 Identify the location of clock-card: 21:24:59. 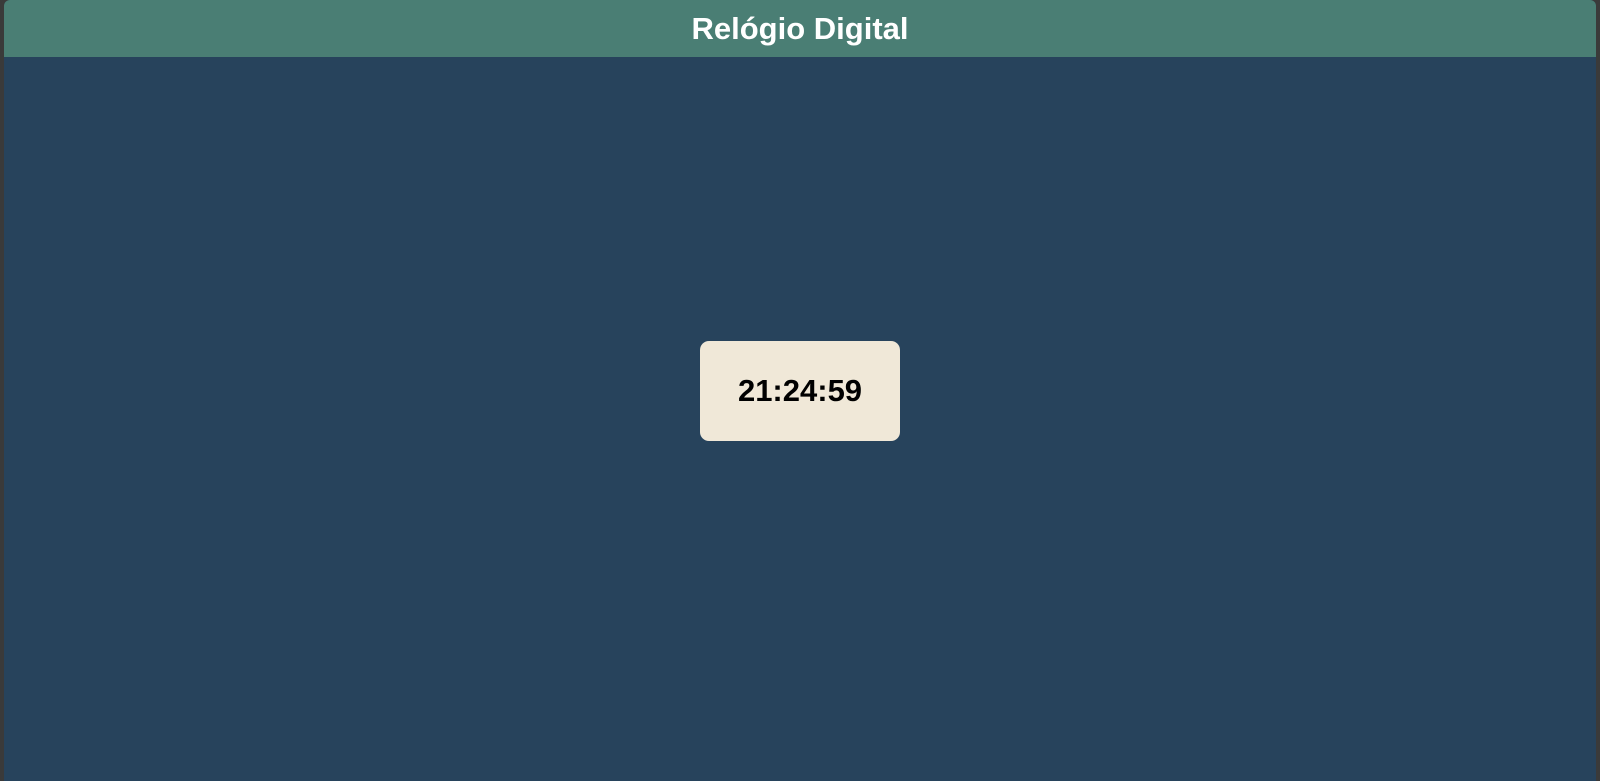
(800, 391).